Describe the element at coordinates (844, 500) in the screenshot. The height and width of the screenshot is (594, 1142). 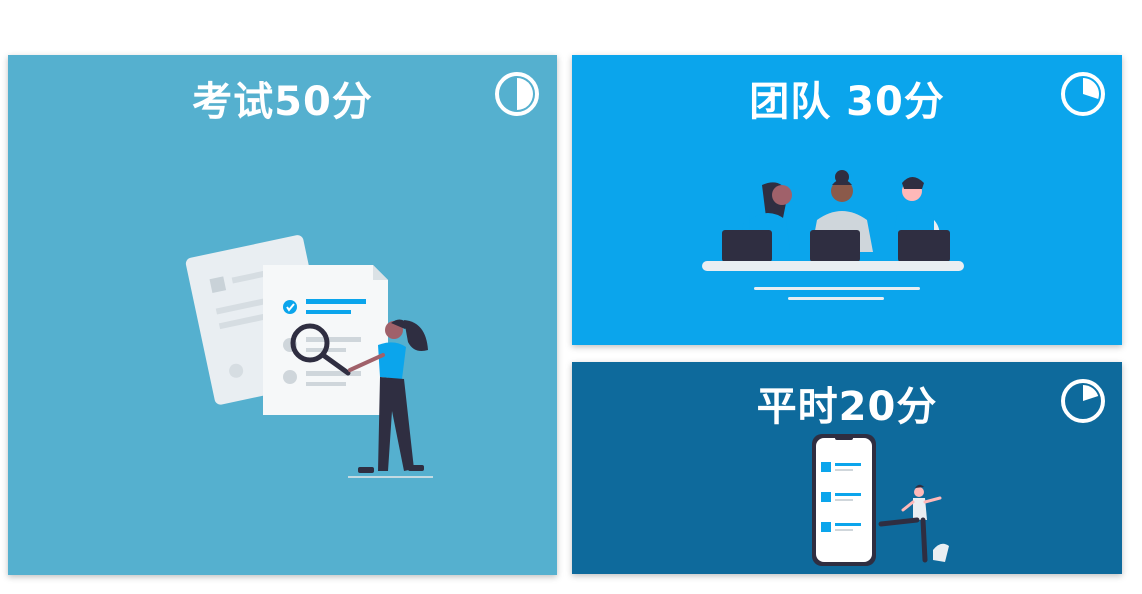
I see `phone-icon` at that location.